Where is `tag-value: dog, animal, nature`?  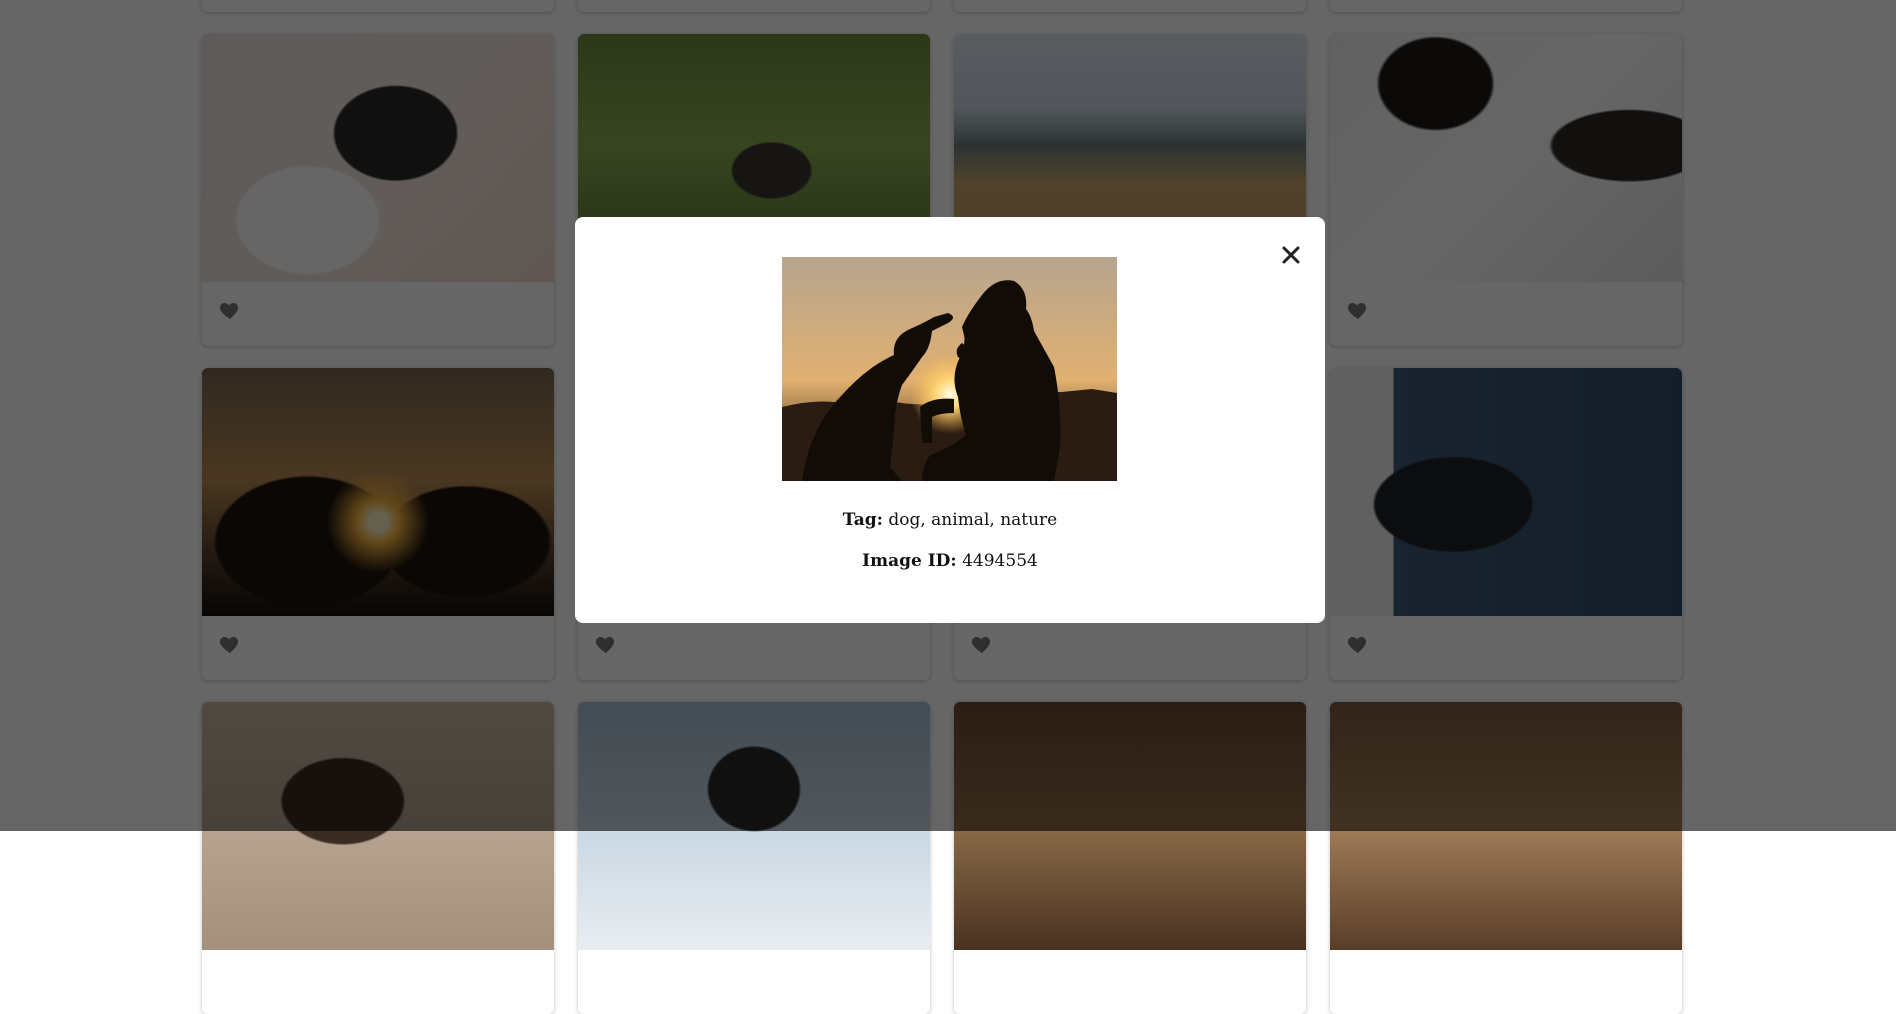 tag-value: dog, animal, nature is located at coordinates (973, 520).